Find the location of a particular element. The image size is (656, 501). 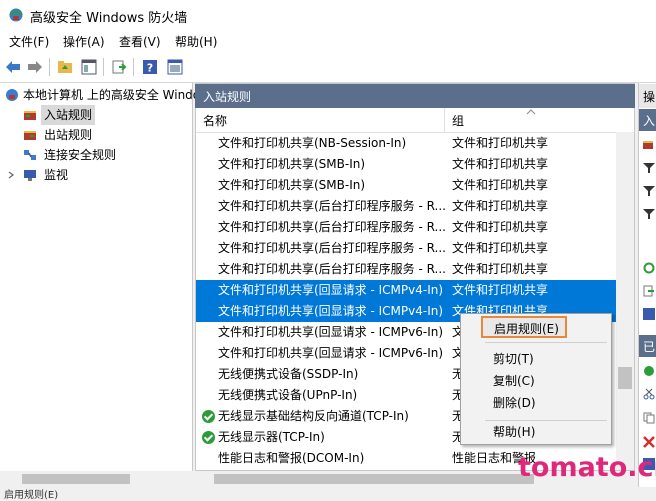

tree-root-label: 本地计算机 上的高级安全 Windows is located at coordinates (120, 95).